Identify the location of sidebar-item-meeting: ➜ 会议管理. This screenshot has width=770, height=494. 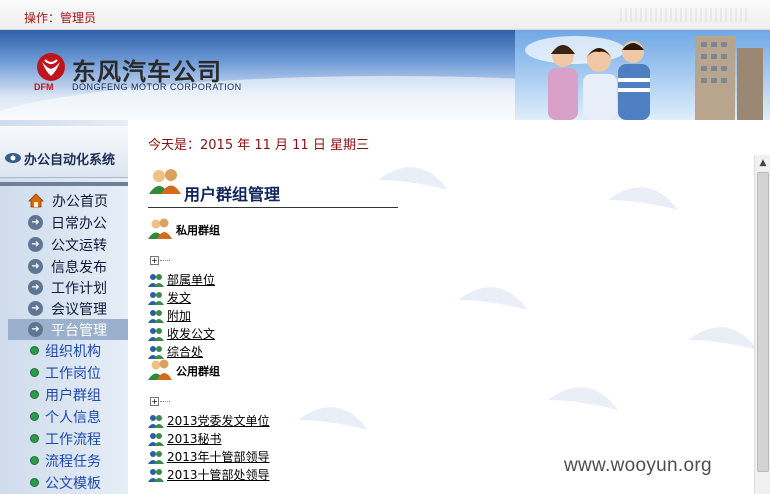
(68, 308).